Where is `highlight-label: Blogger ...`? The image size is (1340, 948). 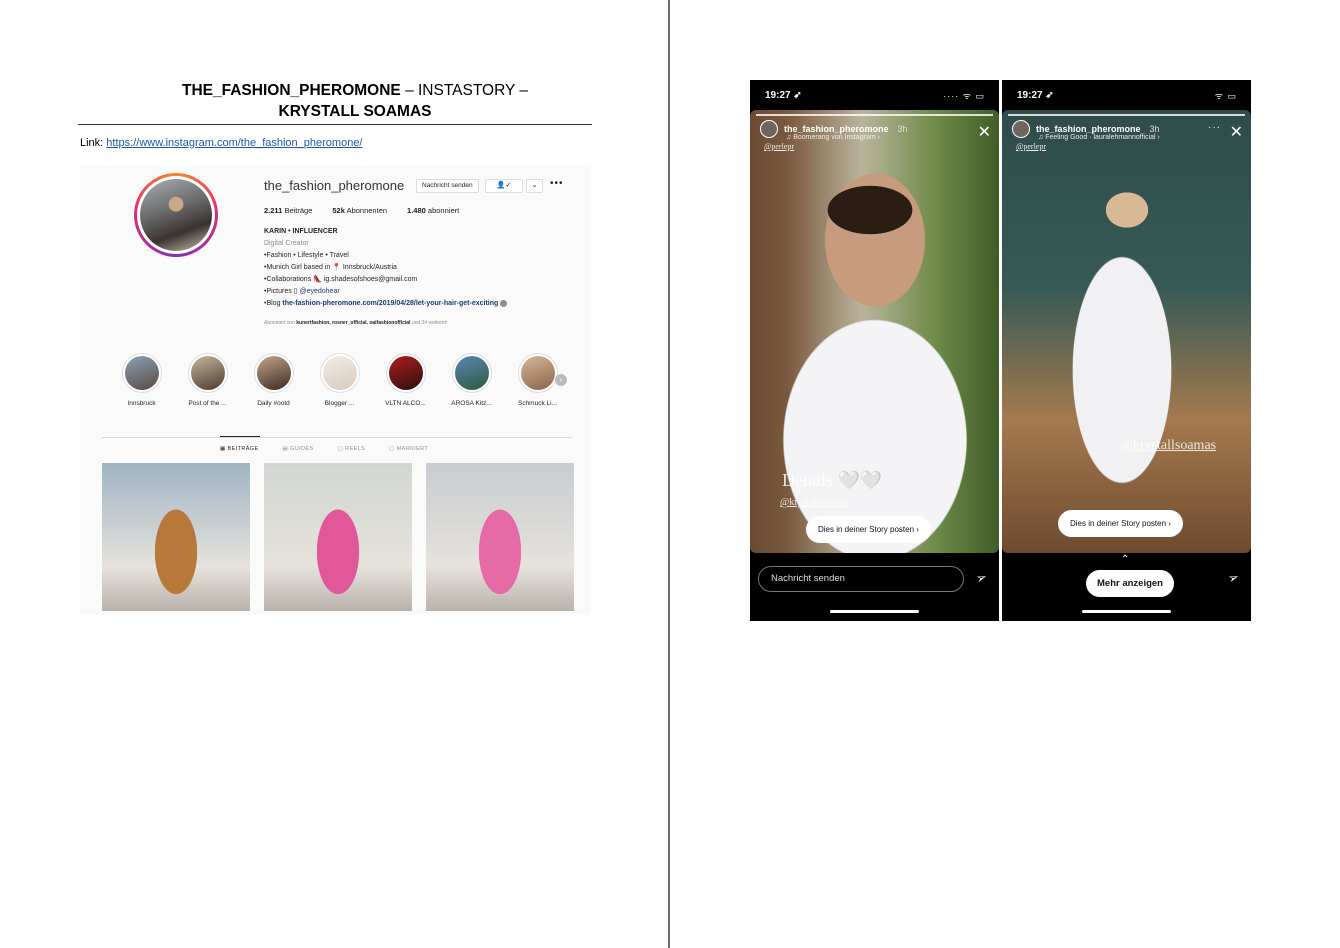
highlight-label: Blogger ... is located at coordinates (339, 403).